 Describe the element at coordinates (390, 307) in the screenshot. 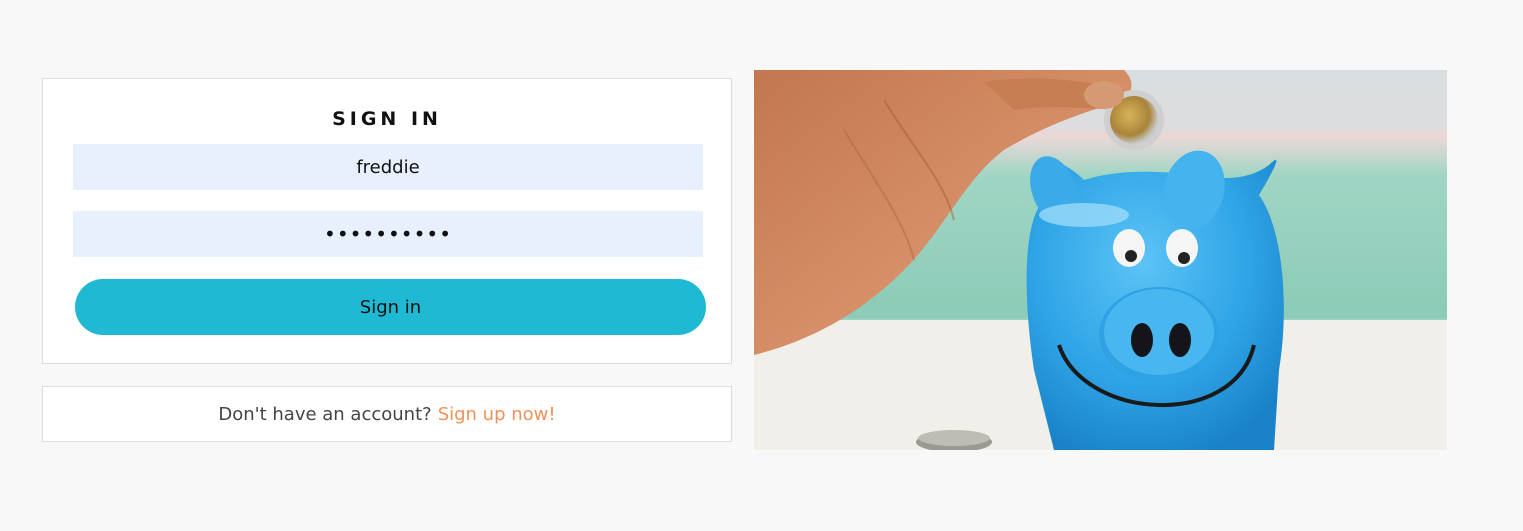

I see `signin-button: Sign in` at that location.